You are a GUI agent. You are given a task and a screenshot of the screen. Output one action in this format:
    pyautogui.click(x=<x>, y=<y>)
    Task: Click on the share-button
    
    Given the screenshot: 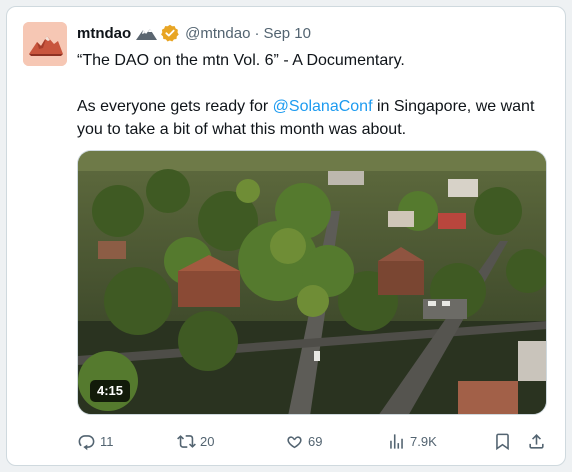 What is the action you would take?
    pyautogui.click(x=536, y=441)
    